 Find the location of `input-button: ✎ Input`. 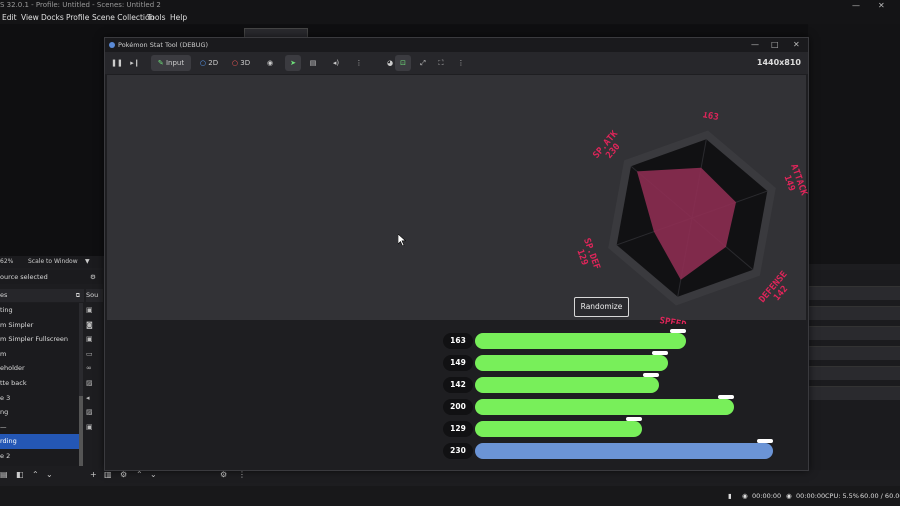

input-button: ✎ Input is located at coordinates (171, 63).